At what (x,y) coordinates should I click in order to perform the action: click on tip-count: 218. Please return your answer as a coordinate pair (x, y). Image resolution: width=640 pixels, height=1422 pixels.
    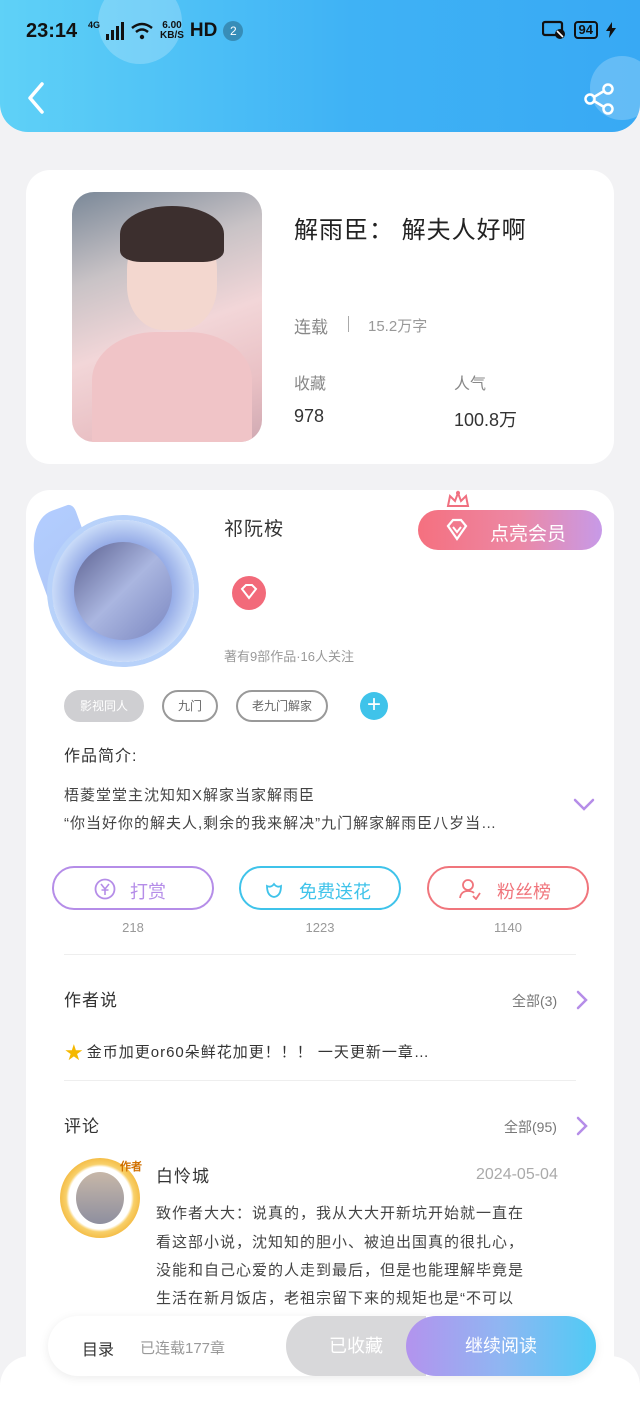
    Looking at the image, I should click on (133, 927).